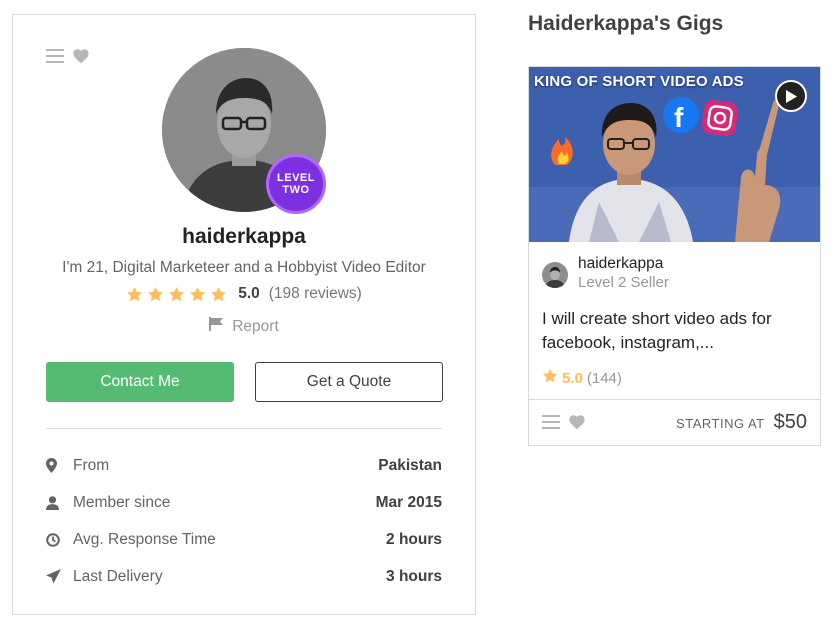 The image size is (840, 630). I want to click on flag-icon, so click(216, 326).